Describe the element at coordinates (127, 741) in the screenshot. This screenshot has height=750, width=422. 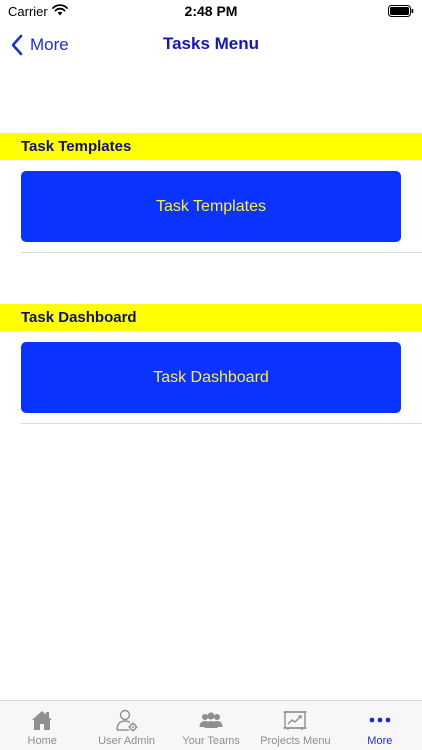
I see `tab-label: User Admin` at that location.